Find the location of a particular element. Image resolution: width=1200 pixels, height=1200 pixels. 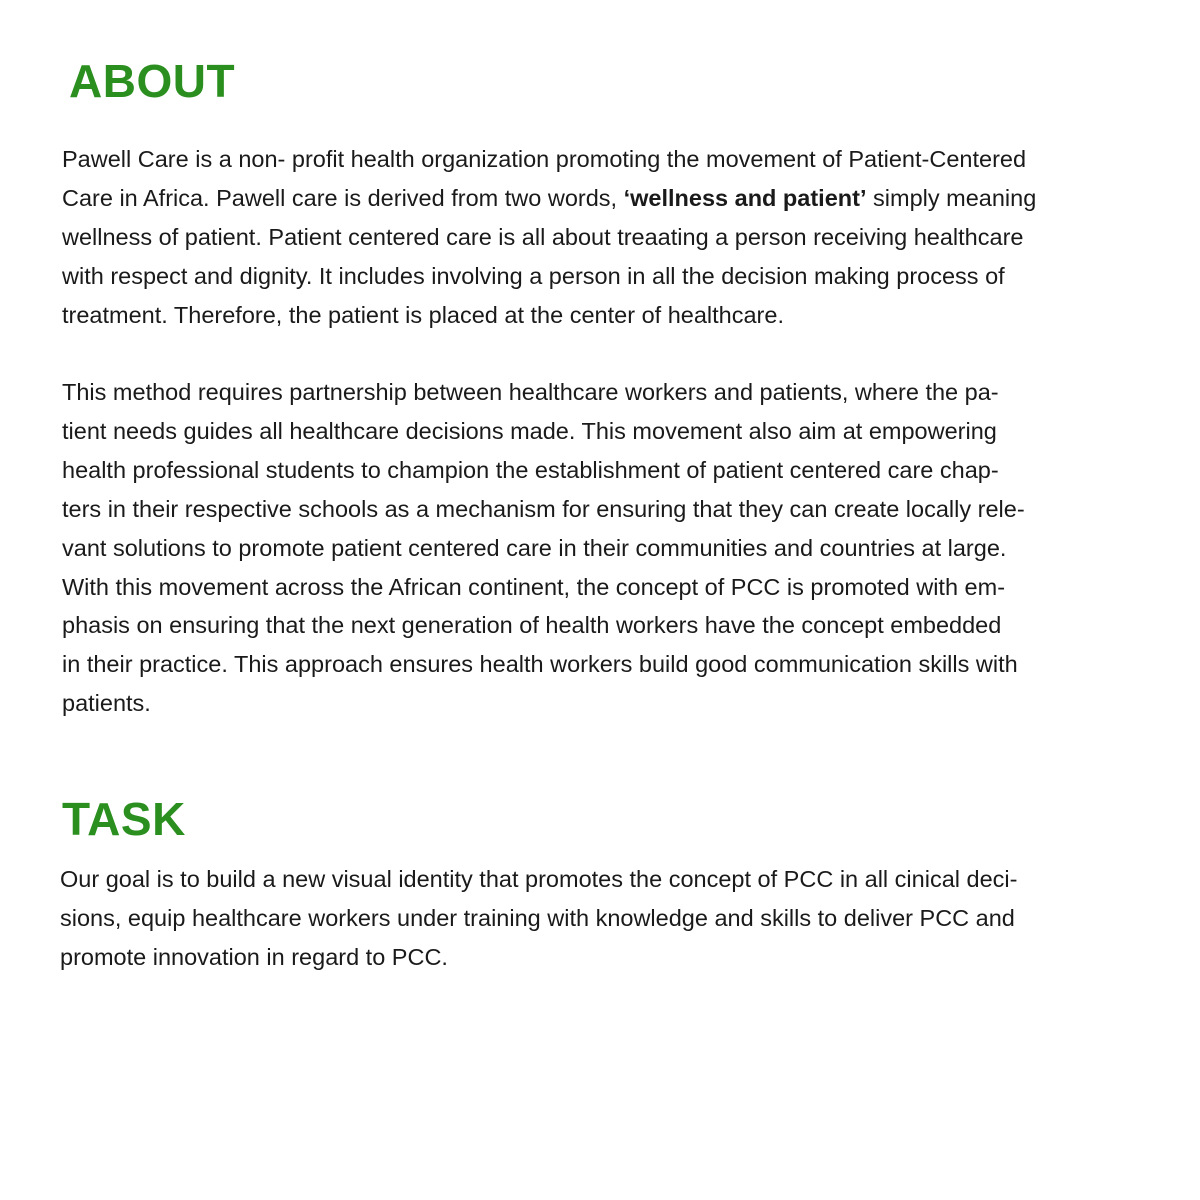

about-heading: ABOUT is located at coordinates (152, 81).